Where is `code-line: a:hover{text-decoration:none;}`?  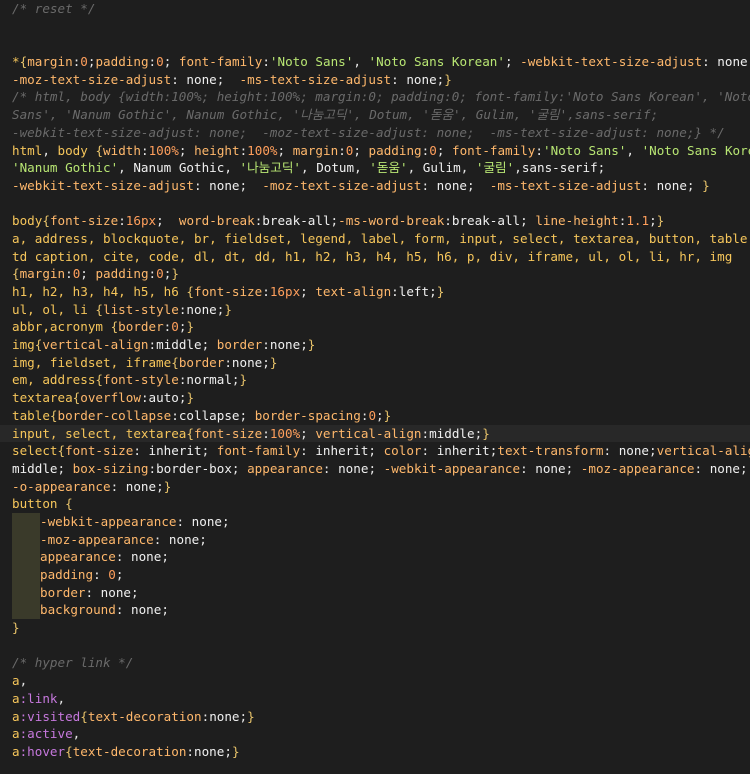 code-line: a:hover{text-decoration:none;} is located at coordinates (381, 752).